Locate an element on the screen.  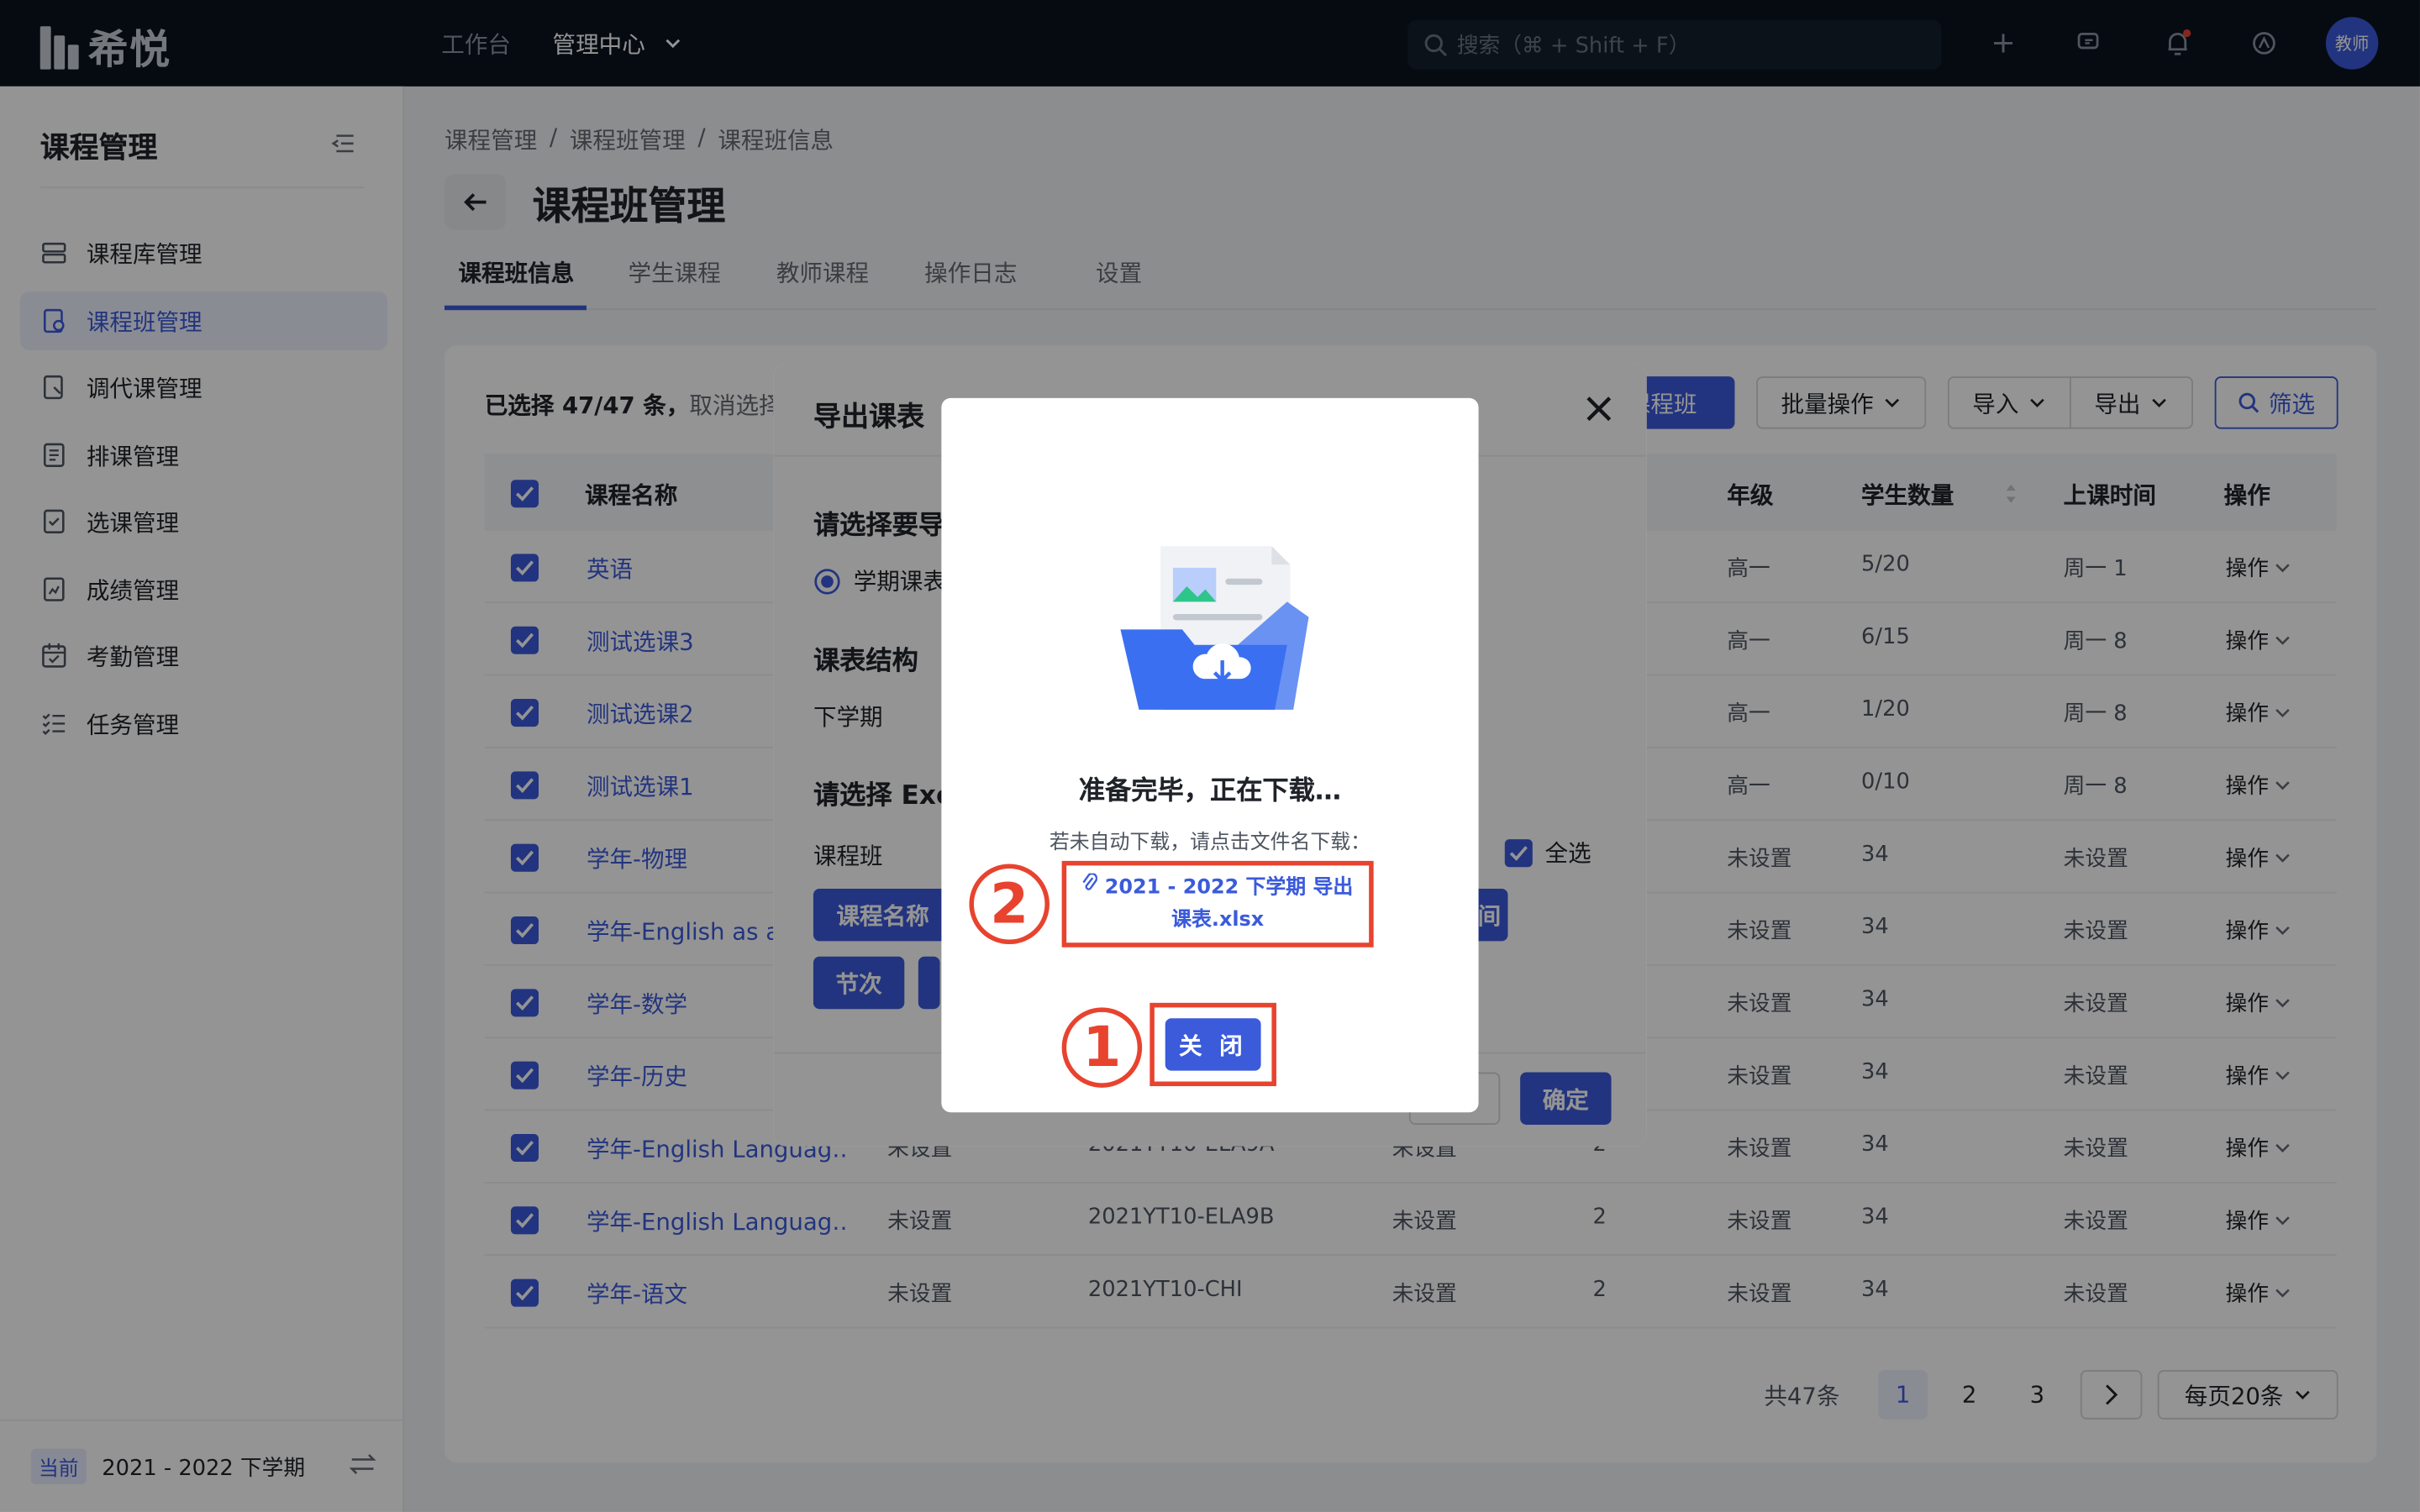
callout-1: 1 is located at coordinates (1102, 1047).